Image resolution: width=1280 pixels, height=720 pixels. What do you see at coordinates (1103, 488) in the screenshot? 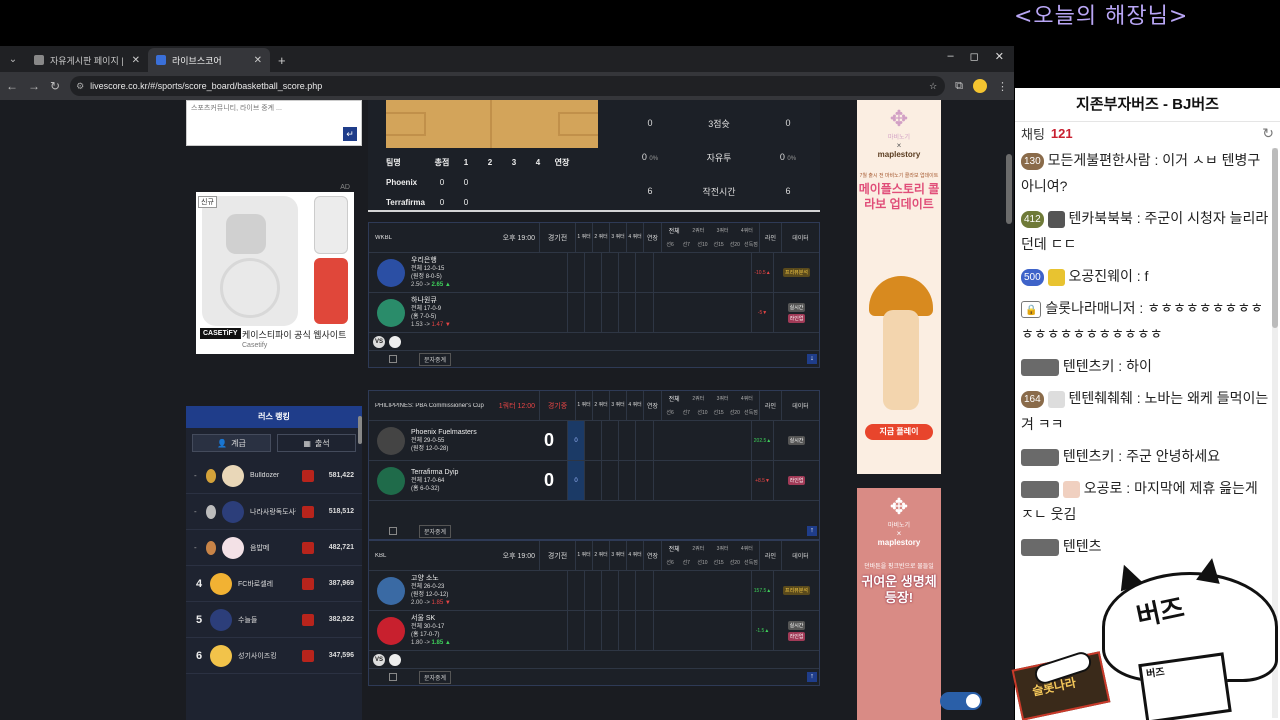
I see `chat-nick: 오공로` at bounding box center [1103, 488].